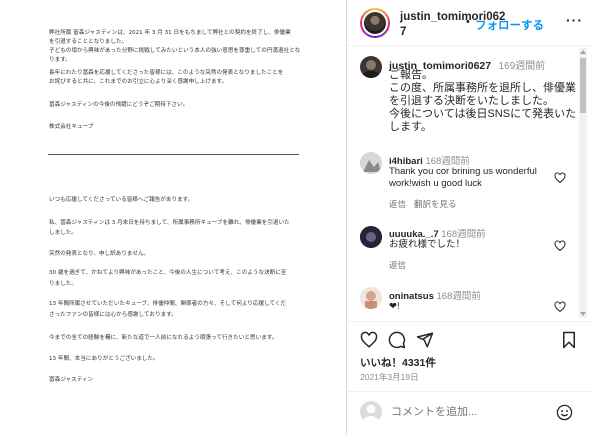 Image resolution: width=590 pixels, height=434 pixels. I want to click on current-user-avatar, so click(371, 412).